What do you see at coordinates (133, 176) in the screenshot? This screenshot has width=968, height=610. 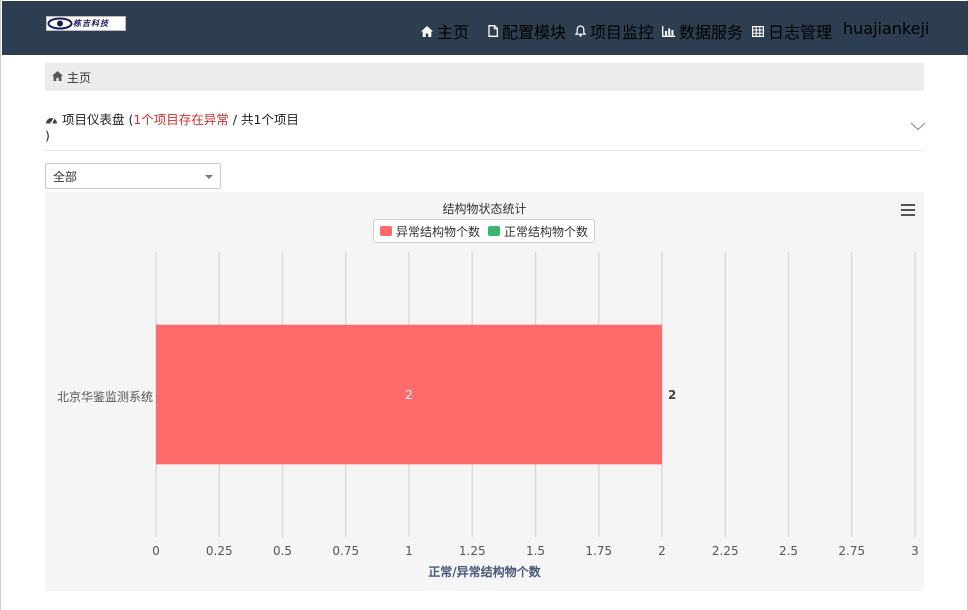 I see `project-filter-select: 全部` at bounding box center [133, 176].